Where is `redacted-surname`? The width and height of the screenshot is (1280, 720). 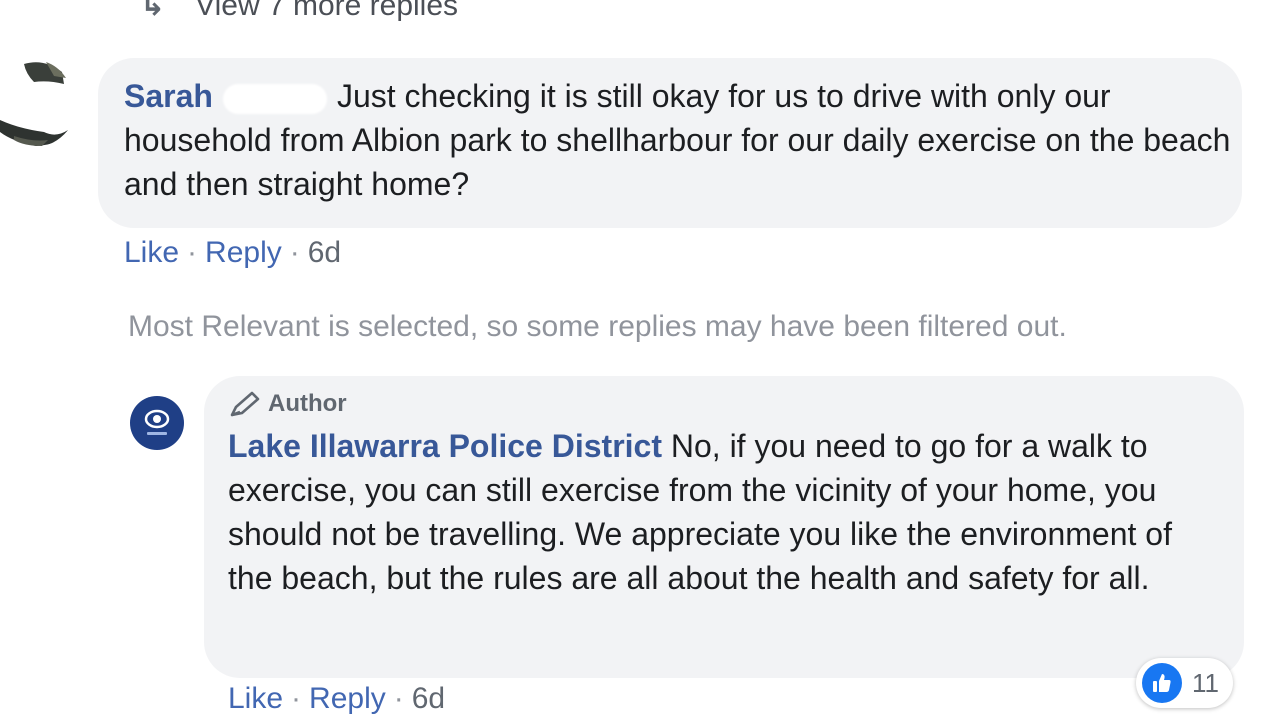
redacted-surname is located at coordinates (274, 98).